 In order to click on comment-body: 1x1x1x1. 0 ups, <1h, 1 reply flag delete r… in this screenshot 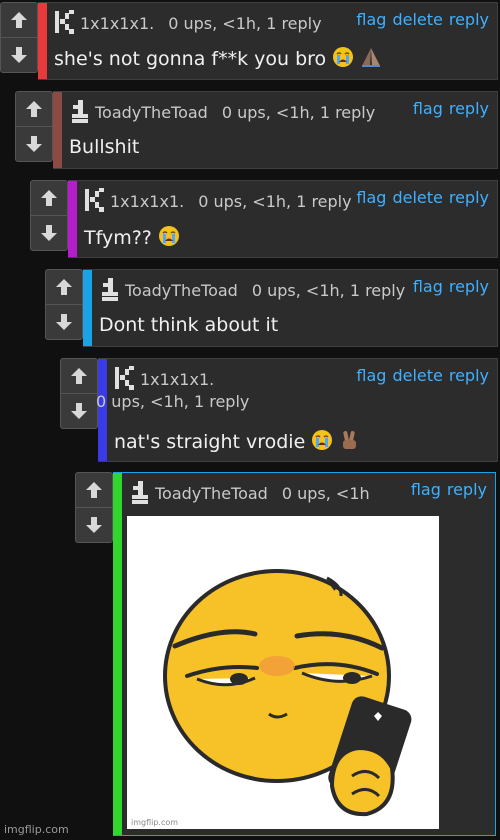, I will do `click(297, 410)`.